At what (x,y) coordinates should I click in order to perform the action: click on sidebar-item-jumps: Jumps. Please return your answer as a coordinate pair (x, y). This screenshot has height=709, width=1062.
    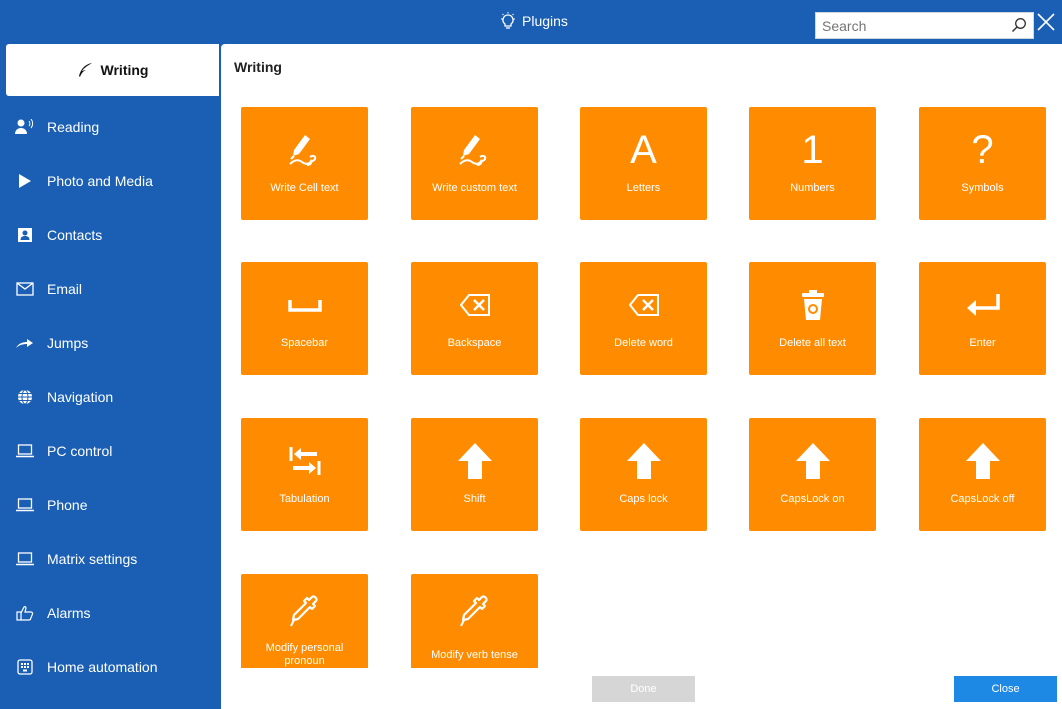
    Looking at the image, I should click on (112, 343).